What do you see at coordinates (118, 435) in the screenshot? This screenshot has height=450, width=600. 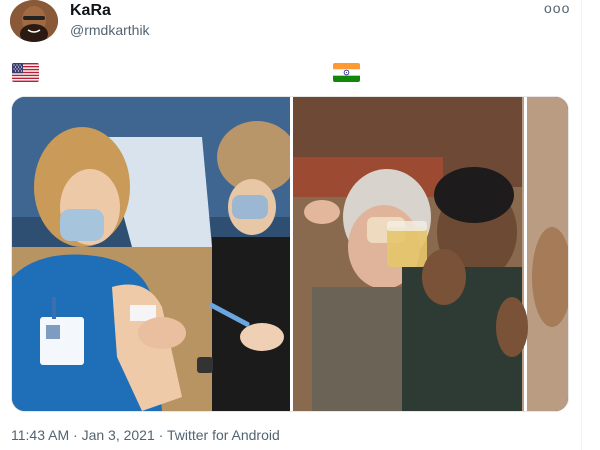 I see `tweet-date: Jan 3, 2021` at bounding box center [118, 435].